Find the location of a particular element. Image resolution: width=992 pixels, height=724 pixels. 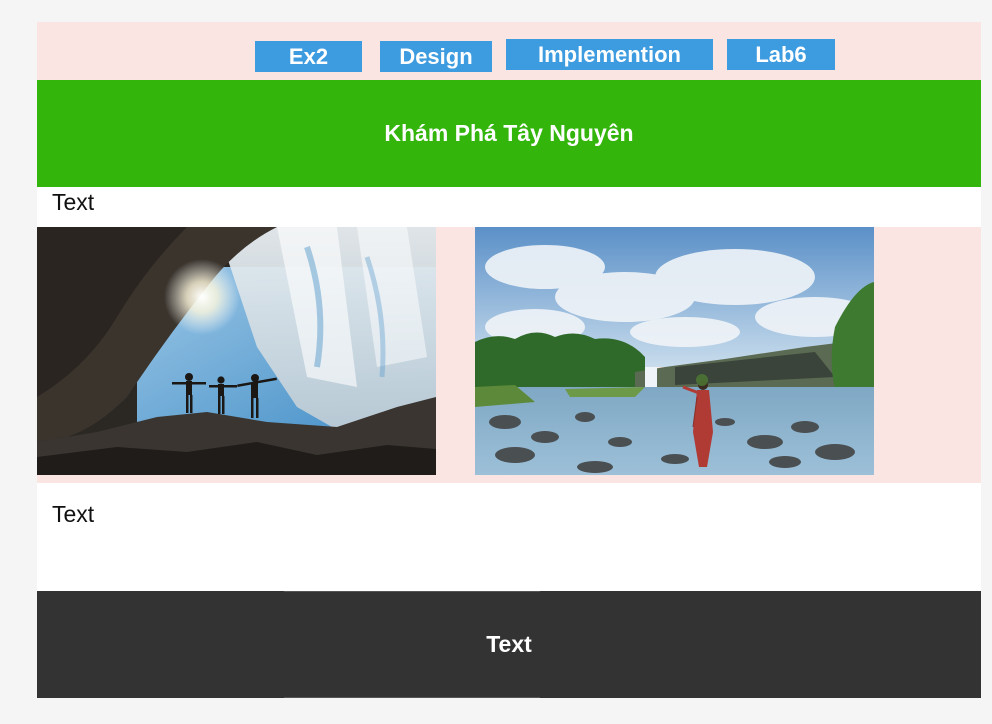

top-navigation: Ex2 Design Implemention Lab6 is located at coordinates (509, 51).